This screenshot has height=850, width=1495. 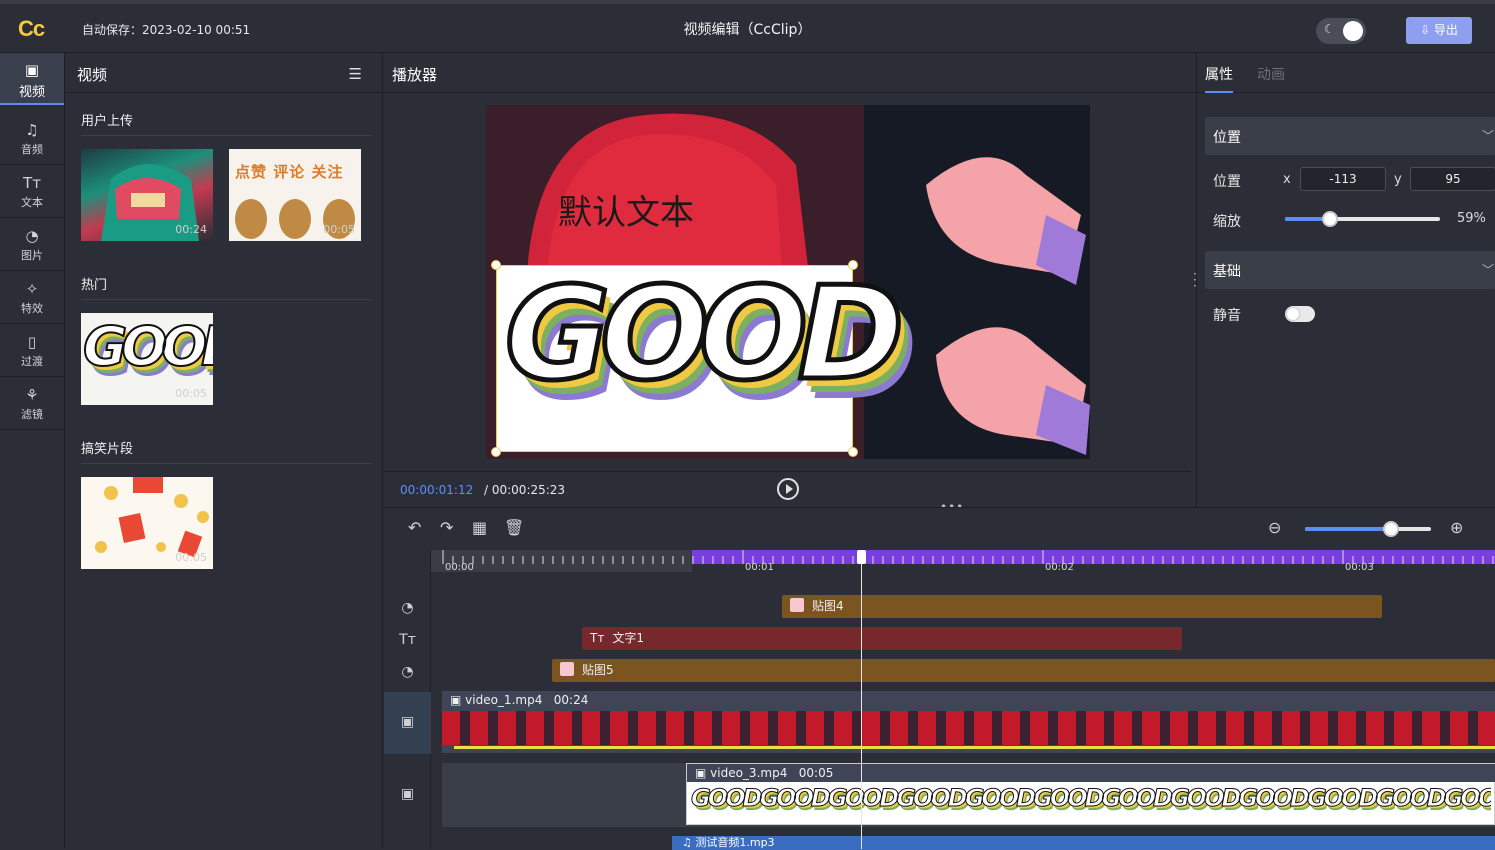 I want to click on tick-label: 00:01, so click(x=759, y=567).